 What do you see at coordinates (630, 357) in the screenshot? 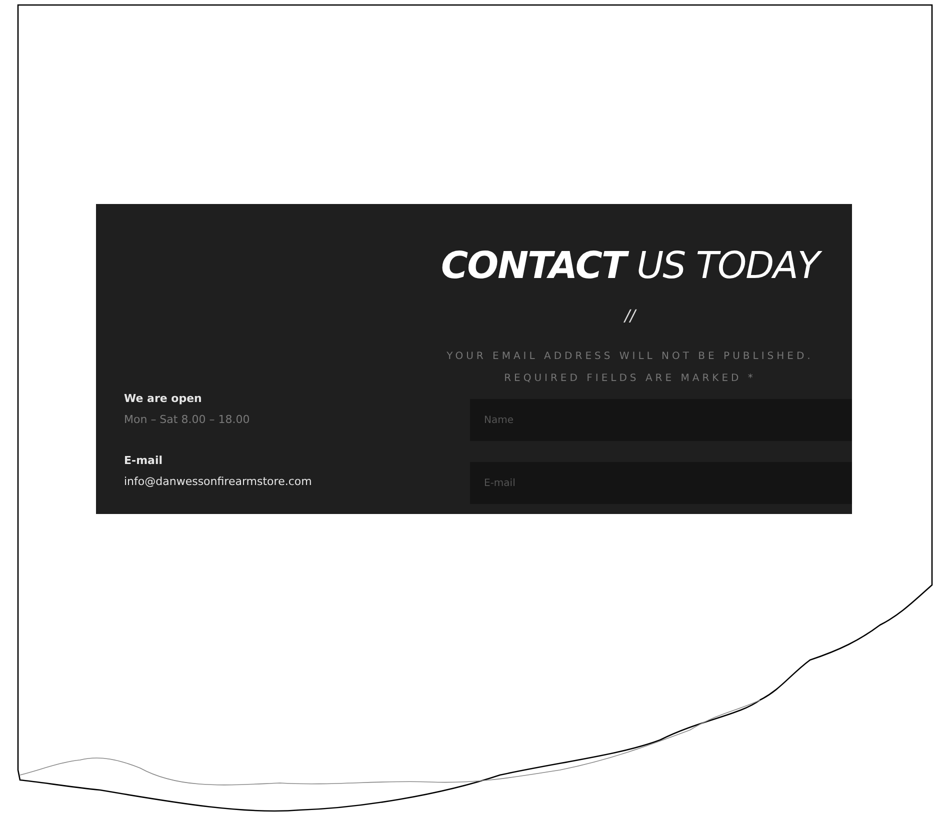
I see `notice-text: YOUR EMAIL ADDRESS WILL NOT BE PUBLISHED.` at bounding box center [630, 357].